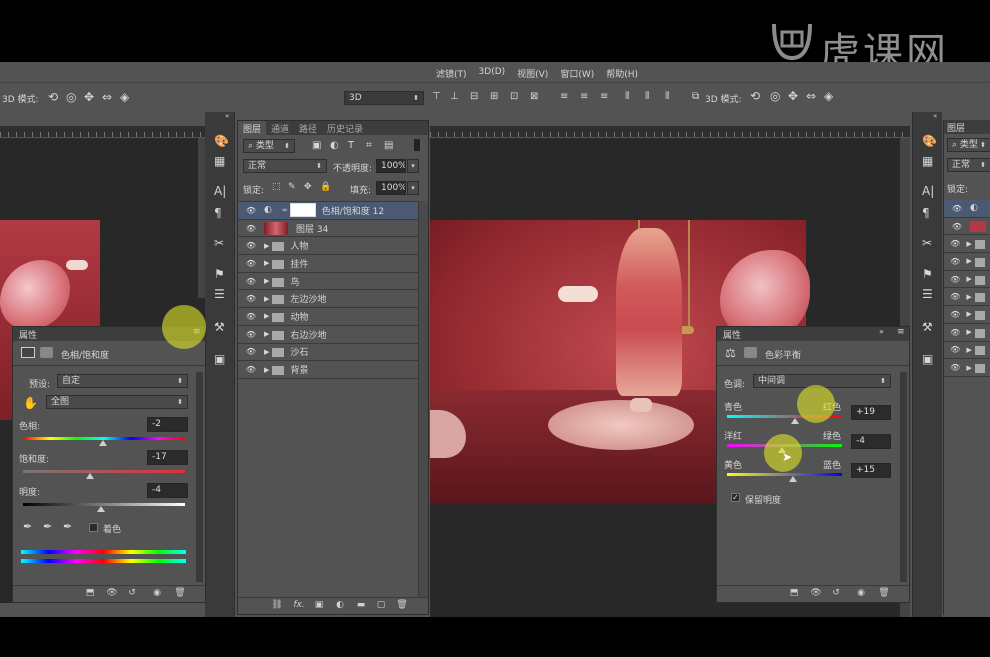 The image size is (990, 657). What do you see at coordinates (391, 166) in the screenshot?
I see `opacity-input: 100%` at bounding box center [391, 166].